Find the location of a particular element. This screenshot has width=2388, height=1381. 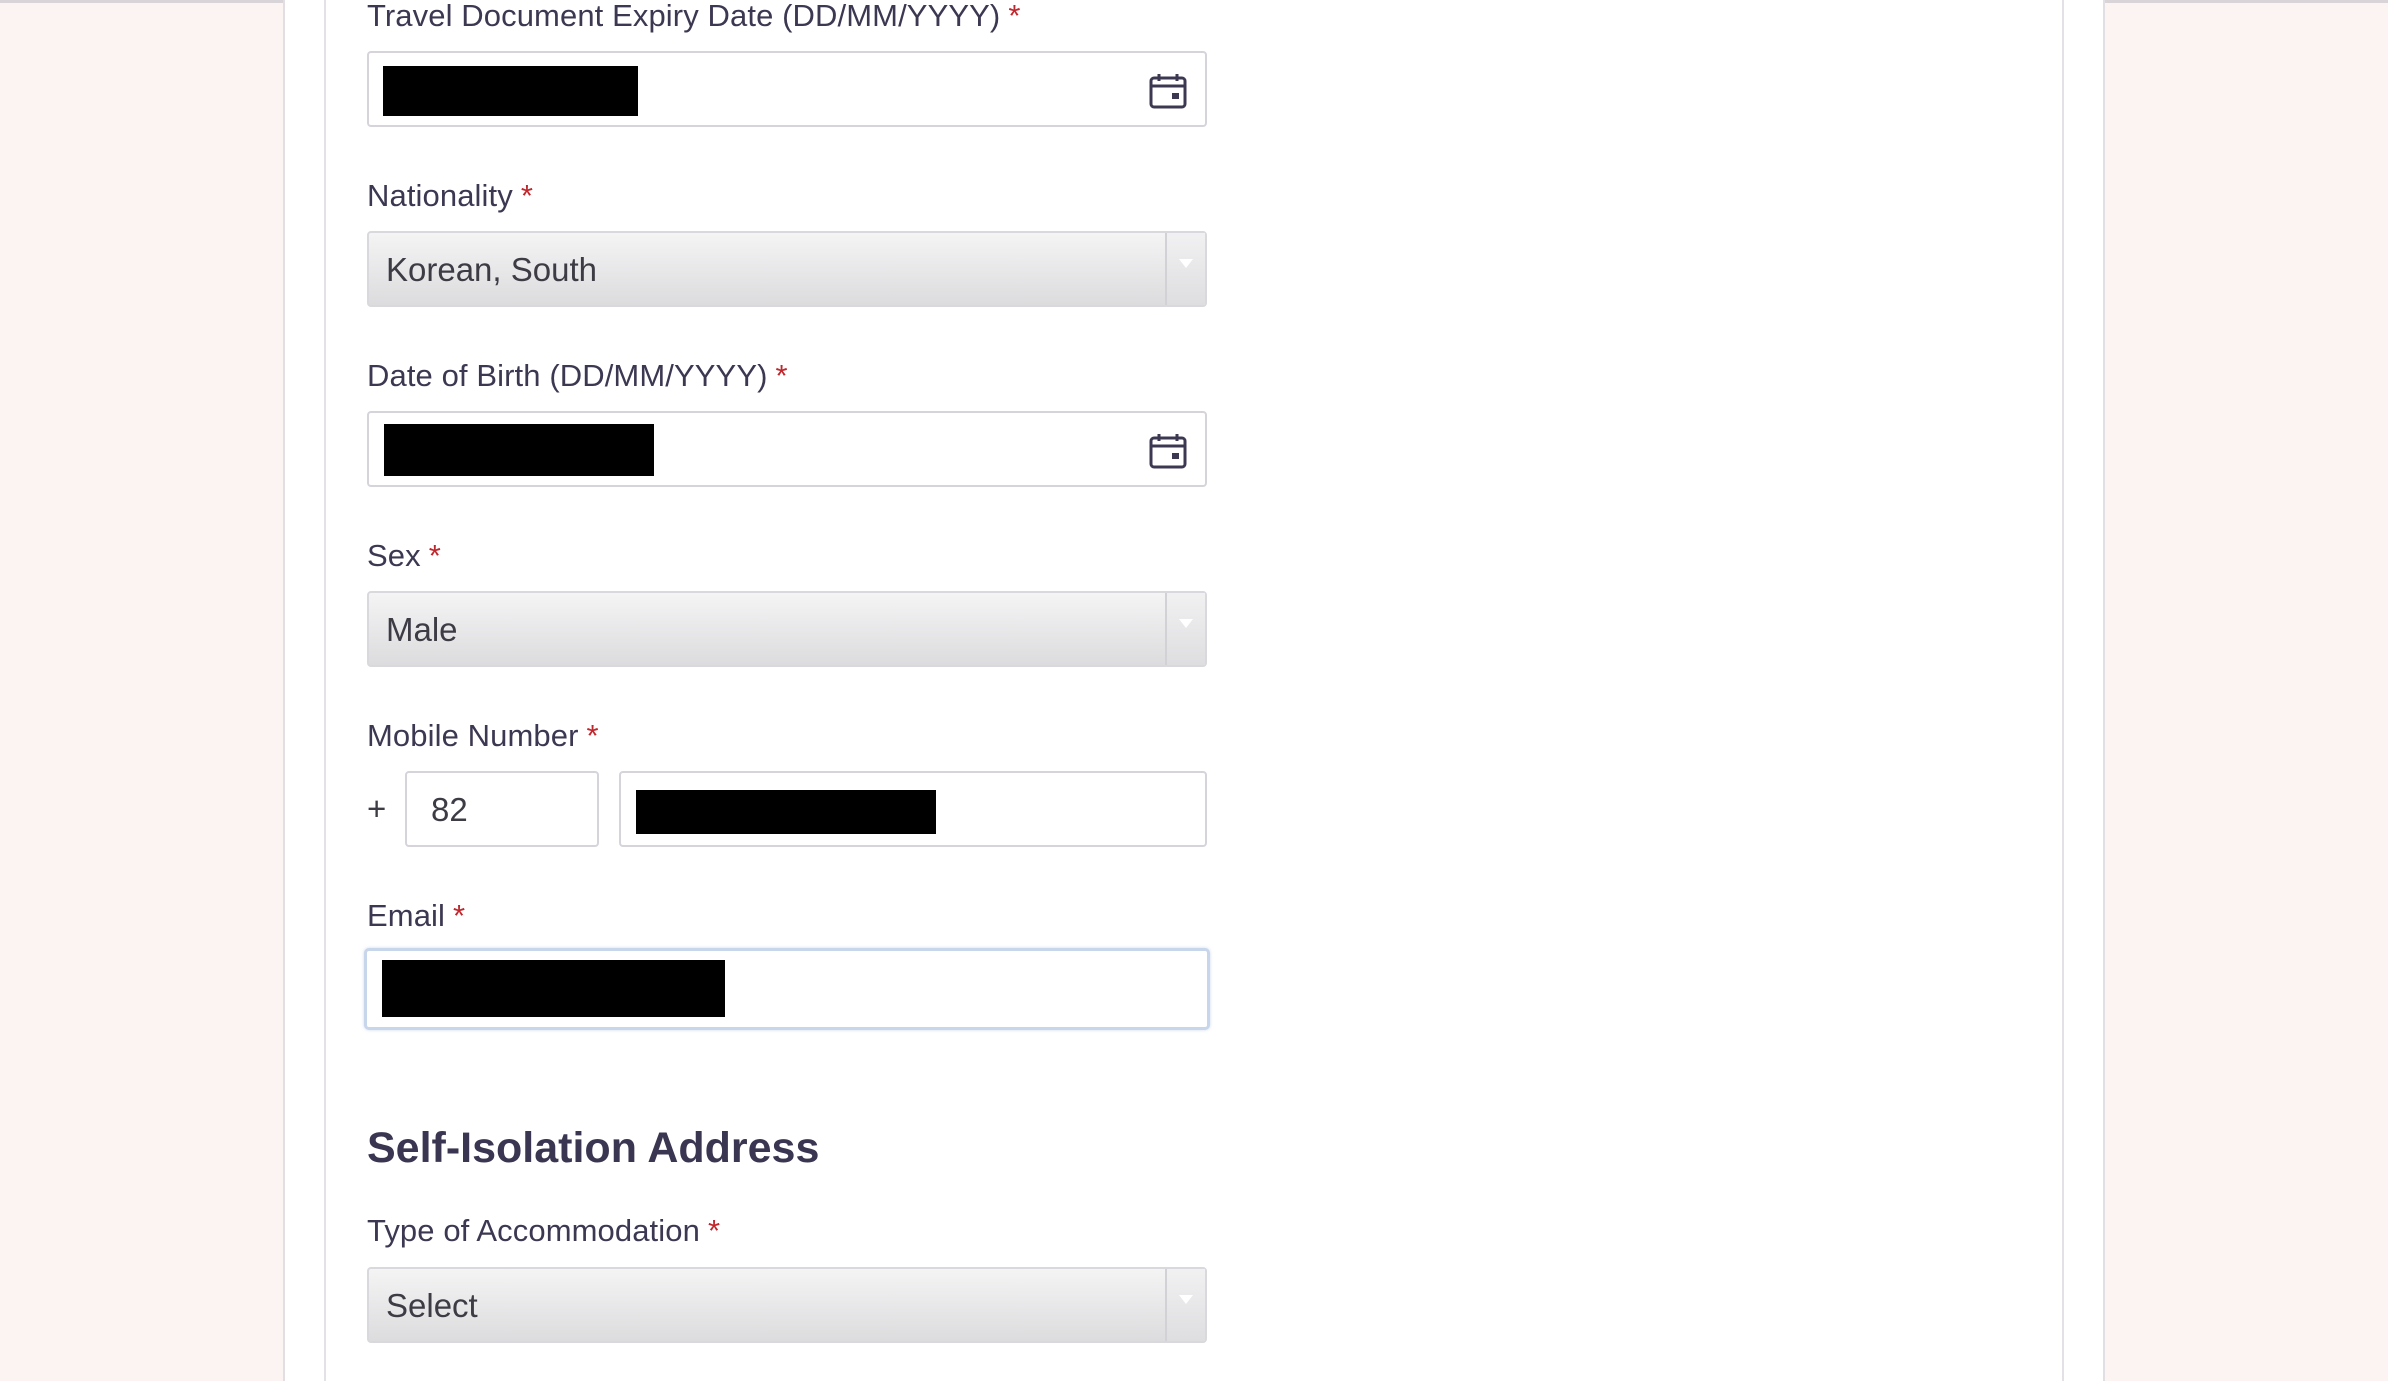

accommodation-type-selected-value: Select is located at coordinates (432, 1305).